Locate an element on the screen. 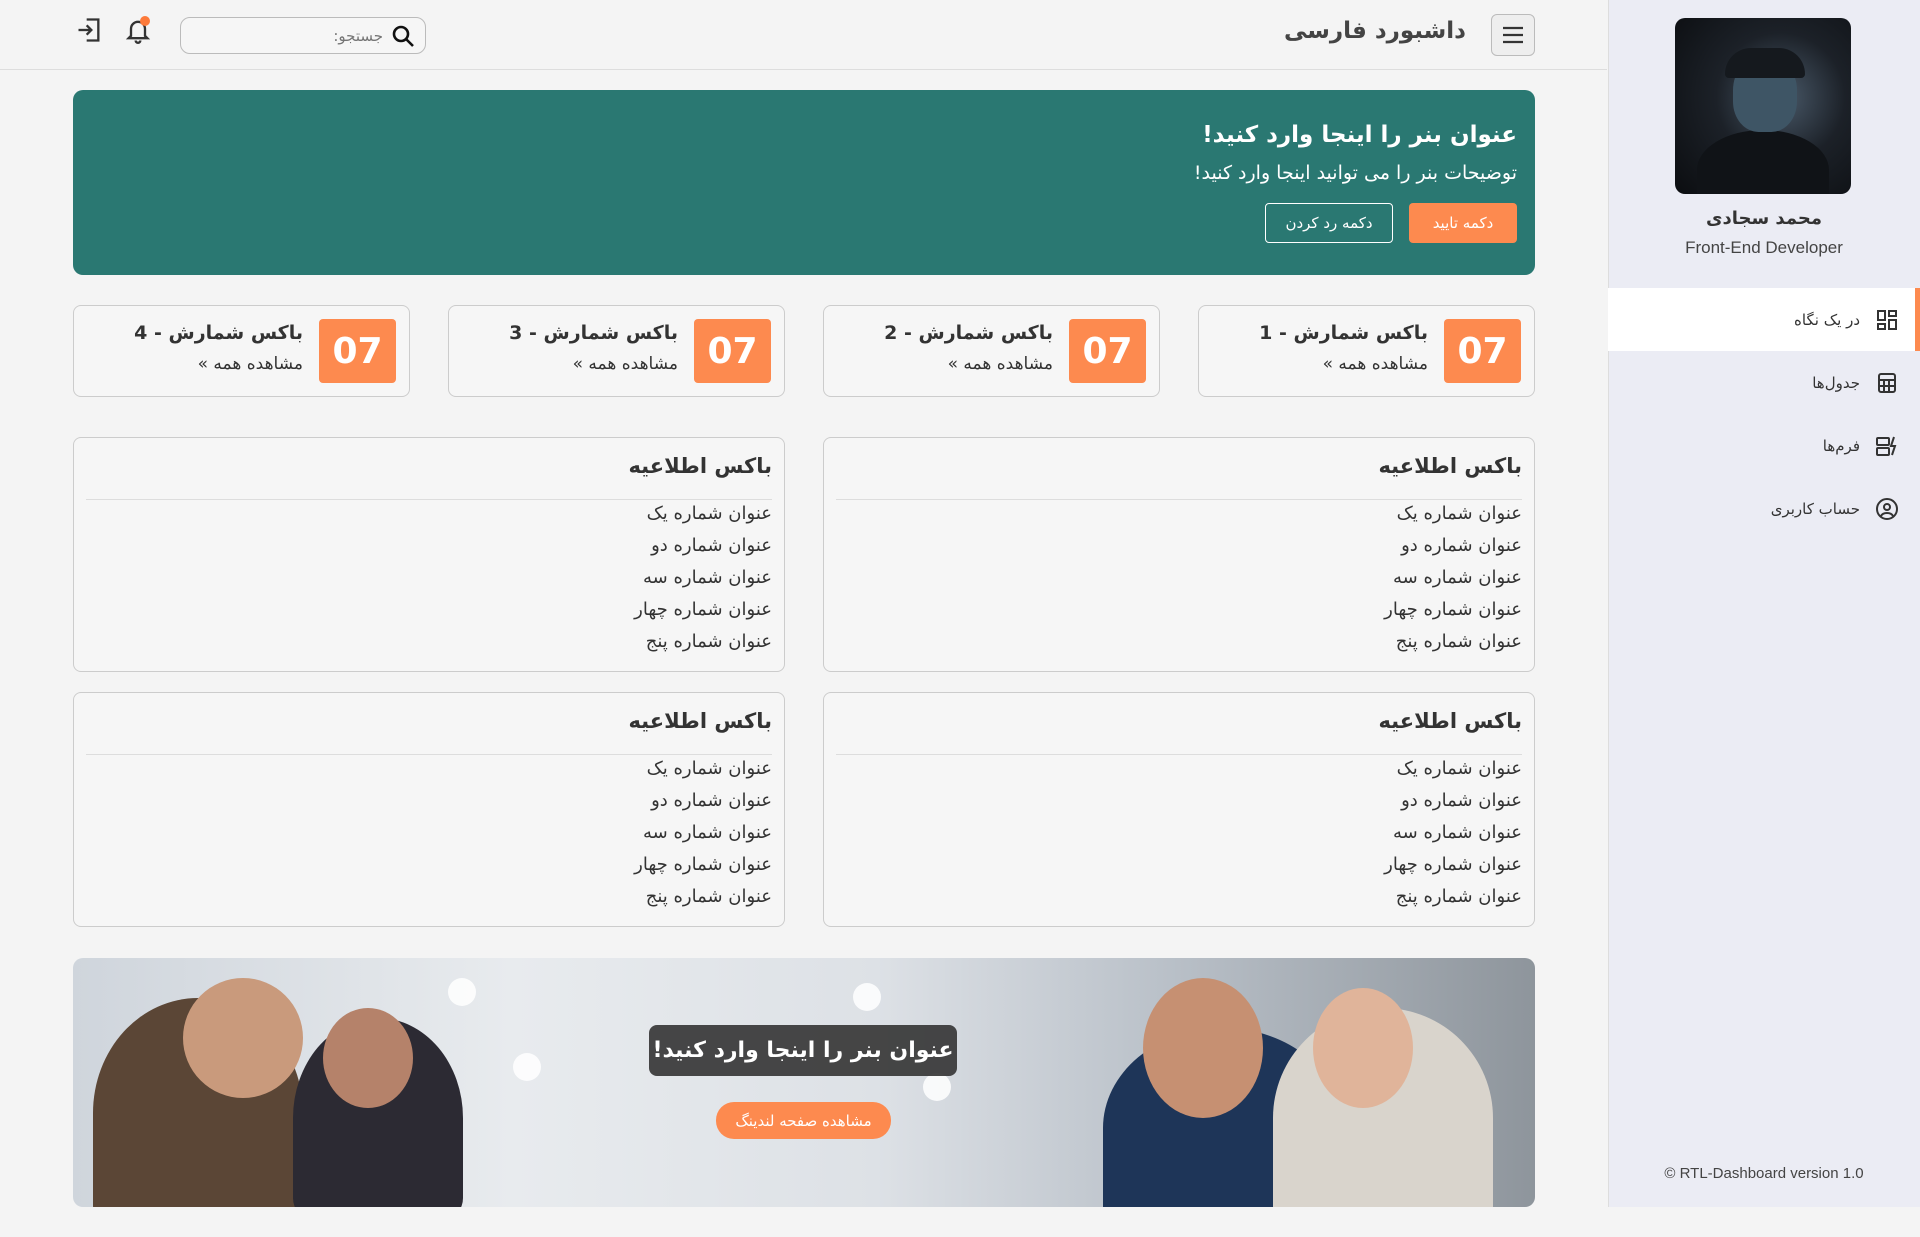 The image size is (1920, 1237). counter-box-4: 07 باکس شمارش - 4 مشاهده همه » is located at coordinates (241, 351).